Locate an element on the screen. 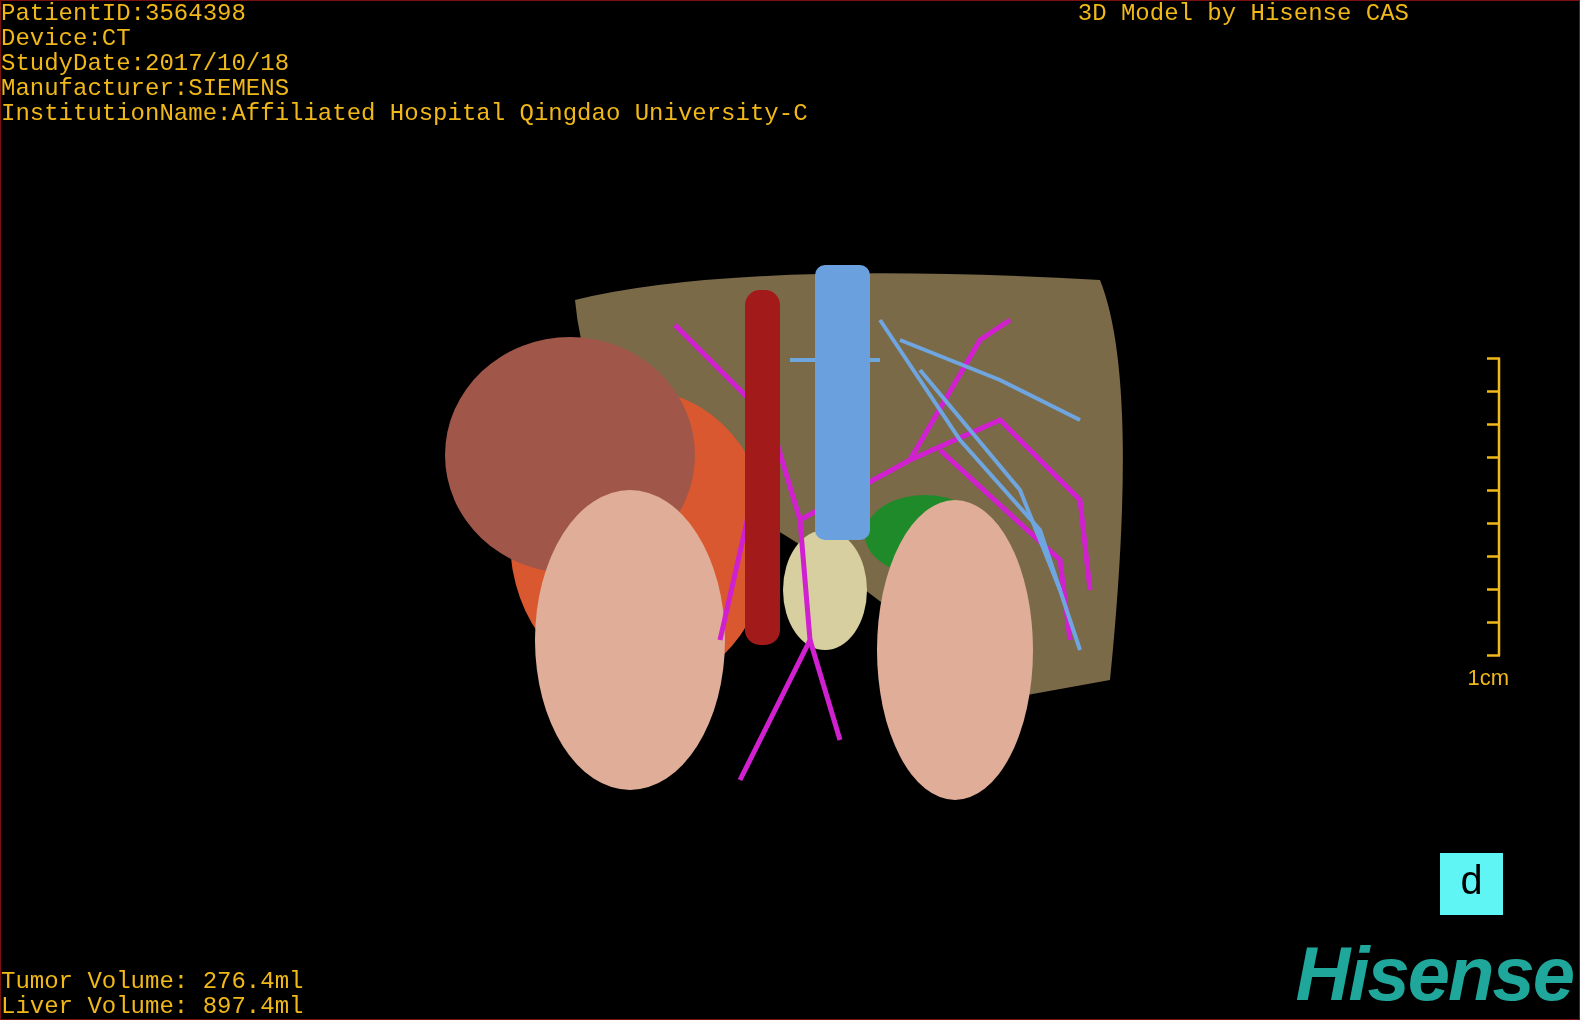 The image size is (1580, 1020). volume-reading: Liver Volume: 897.4ml is located at coordinates (152, 1006).